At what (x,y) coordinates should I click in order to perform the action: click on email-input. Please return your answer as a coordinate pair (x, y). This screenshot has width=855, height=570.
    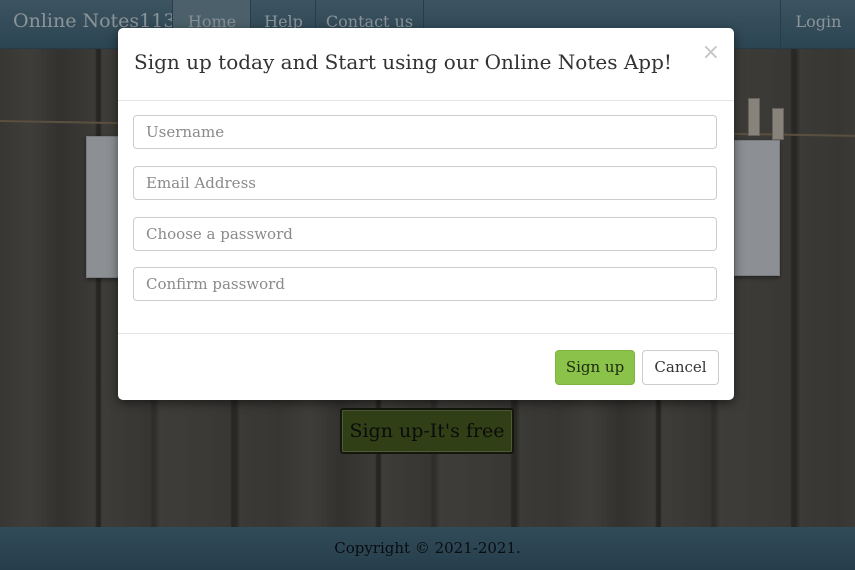
    Looking at the image, I should click on (425, 183).